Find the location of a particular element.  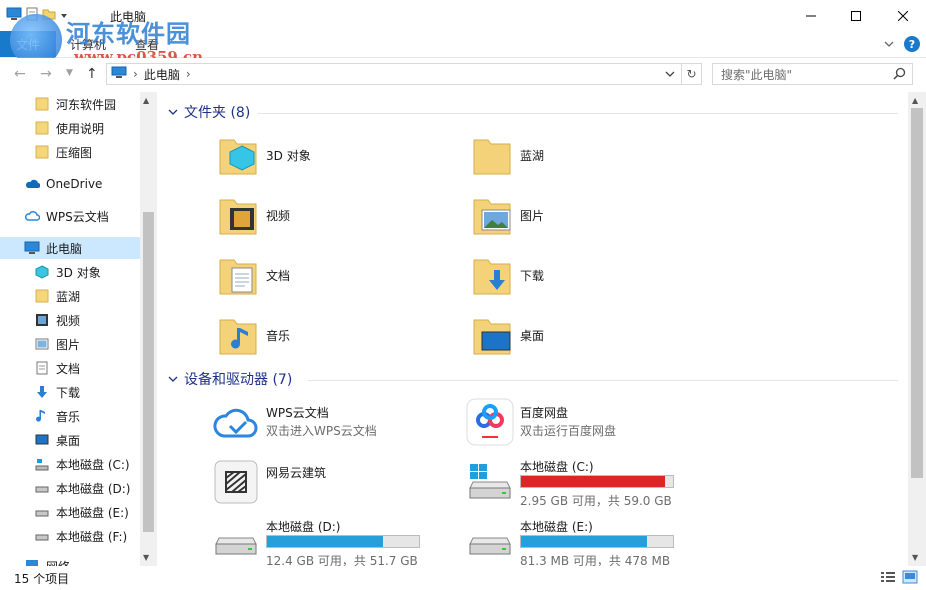

3d-objects-icon is located at coordinates (238, 155).